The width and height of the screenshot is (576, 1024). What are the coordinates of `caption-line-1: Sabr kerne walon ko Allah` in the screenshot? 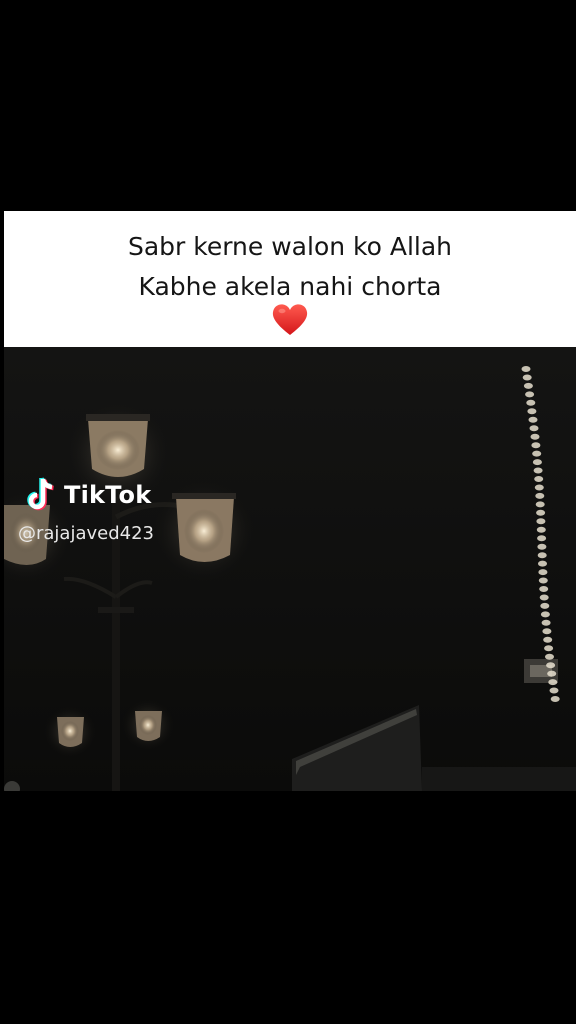 It's located at (290, 246).